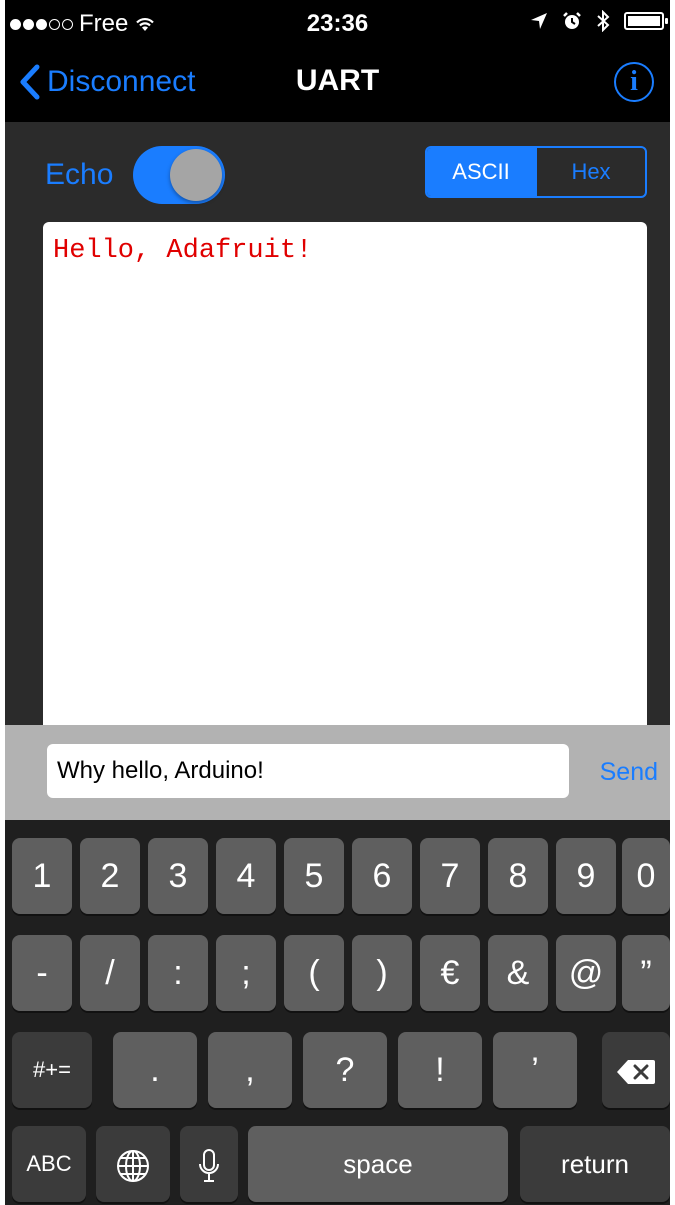  Describe the element at coordinates (378, 1164) in the screenshot. I see `space-key: space` at that location.